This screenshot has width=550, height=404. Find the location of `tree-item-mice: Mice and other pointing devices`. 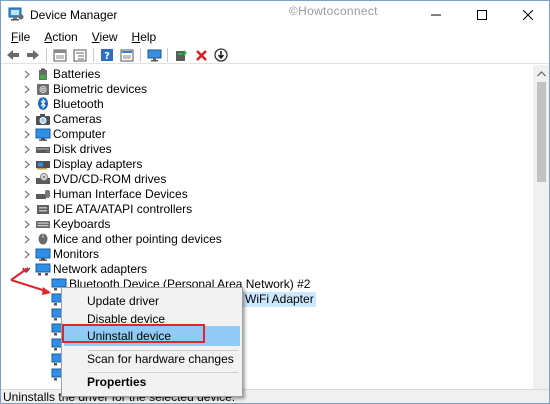

tree-item-mice: Mice and other pointing devices is located at coordinates (266, 239).